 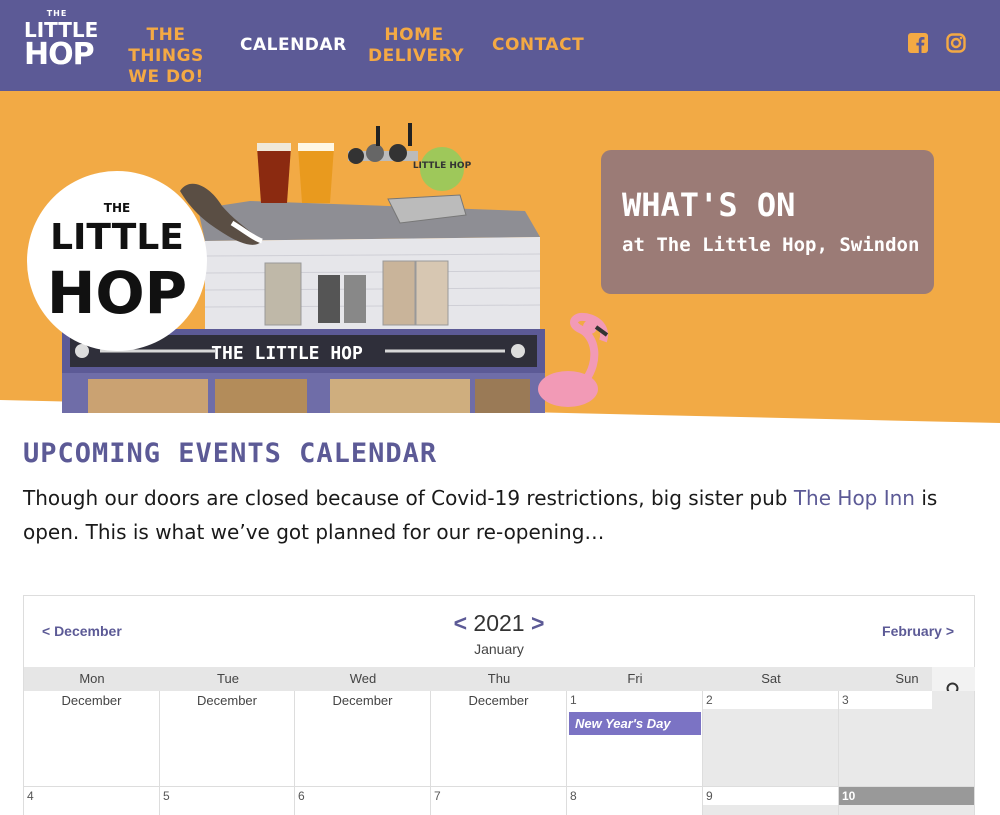 I want to click on day-number: 3, so click(x=845, y=700).